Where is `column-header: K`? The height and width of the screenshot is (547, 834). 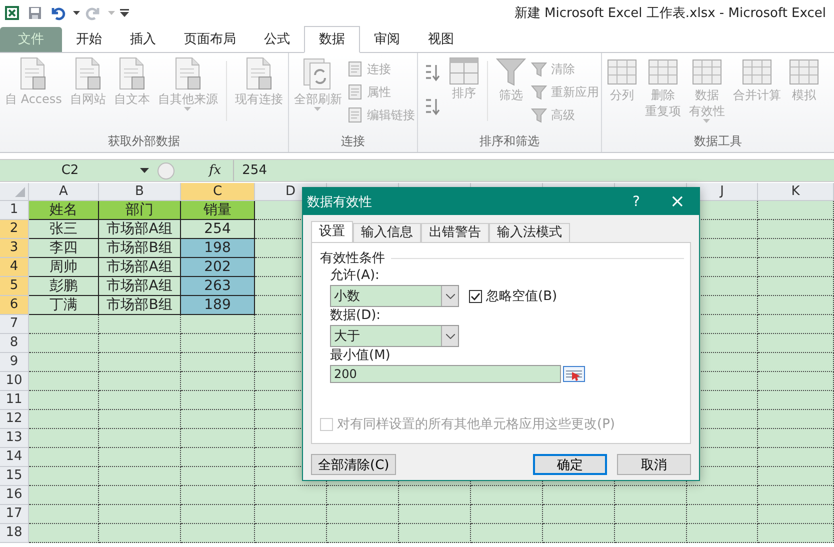
column-header: K is located at coordinates (796, 192).